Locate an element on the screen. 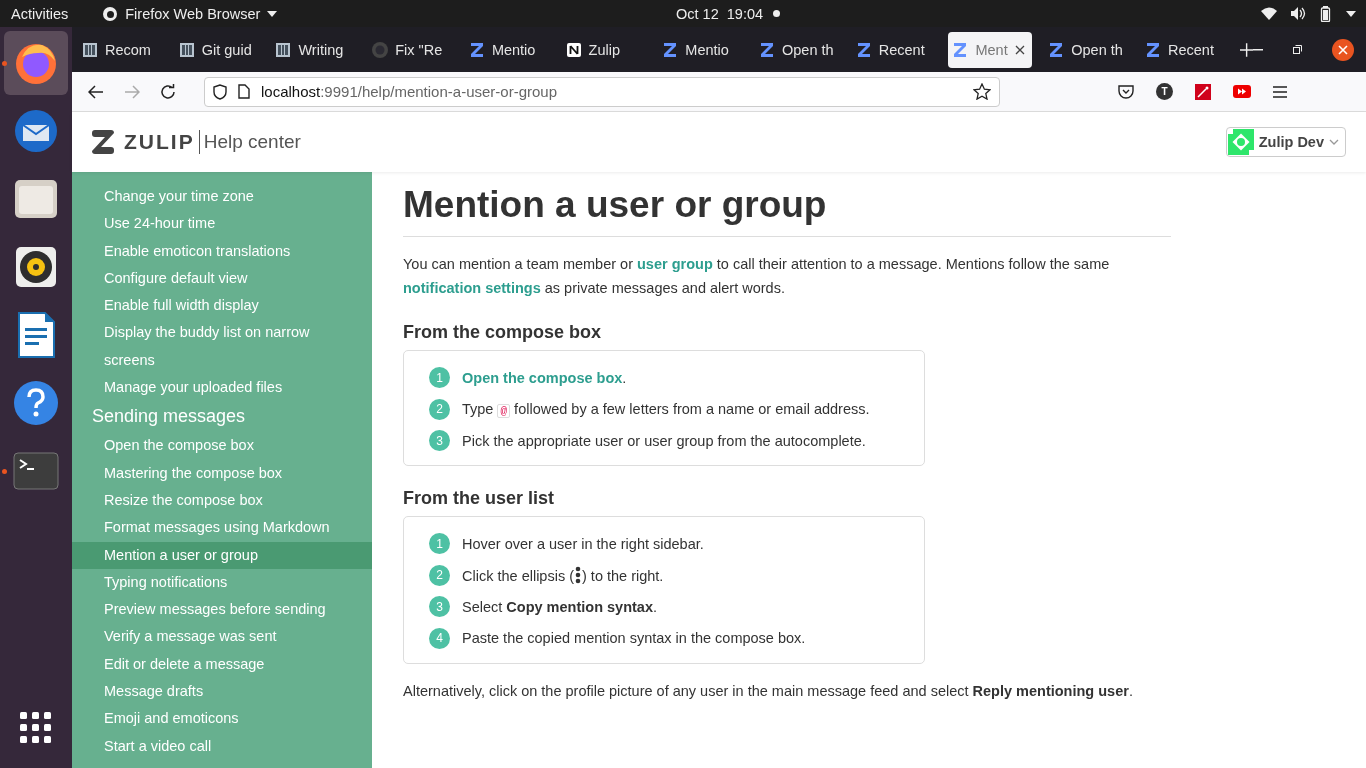 Image resolution: width=1366 pixels, height=768 pixels. step-text: Open the compose box. is located at coordinates (544, 377).